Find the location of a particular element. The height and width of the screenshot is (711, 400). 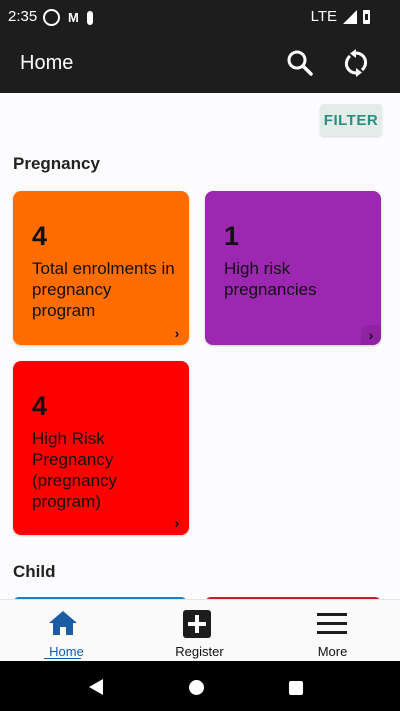

home-icon is located at coordinates (63, 623).